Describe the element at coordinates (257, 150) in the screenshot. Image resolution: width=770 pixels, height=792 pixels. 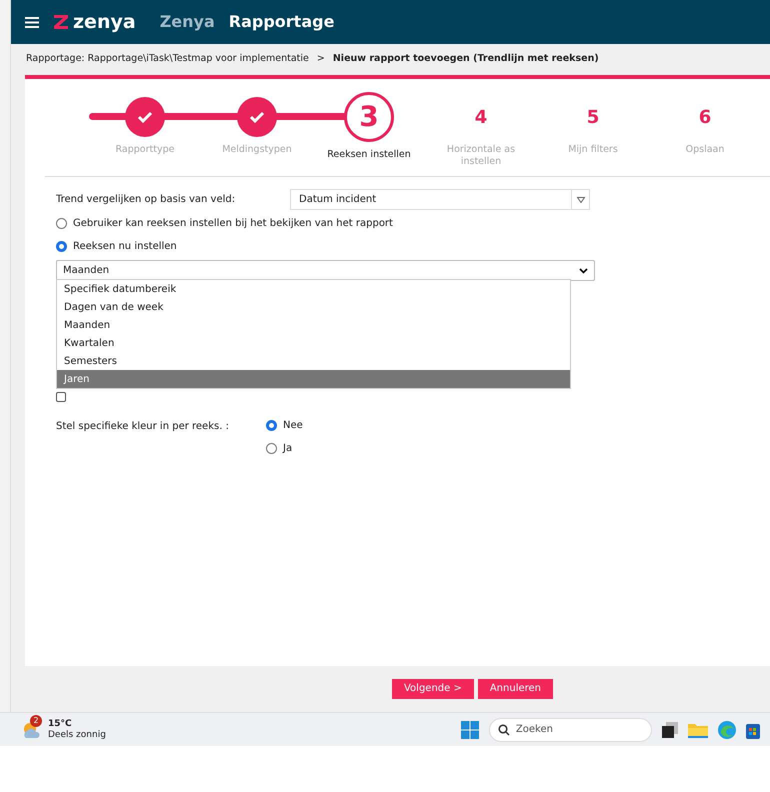
I see `step-label: Meldingstypen` at that location.